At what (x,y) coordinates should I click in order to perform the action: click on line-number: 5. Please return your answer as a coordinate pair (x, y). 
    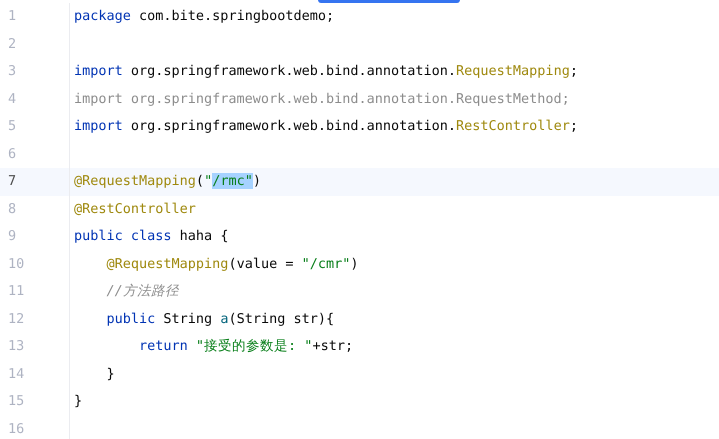
    Looking at the image, I should click on (12, 126).